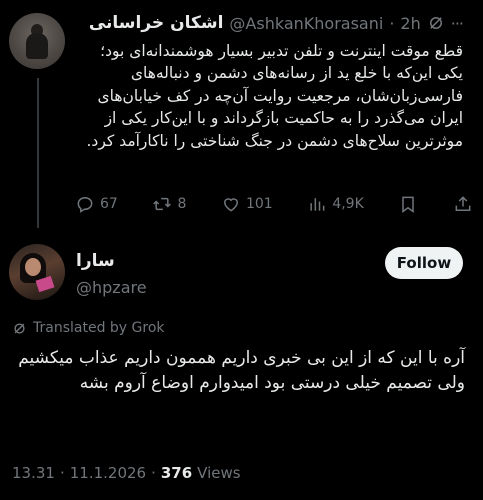 This screenshot has height=500, width=483. I want to click on translated-label: Translated by Grok, so click(99, 328).